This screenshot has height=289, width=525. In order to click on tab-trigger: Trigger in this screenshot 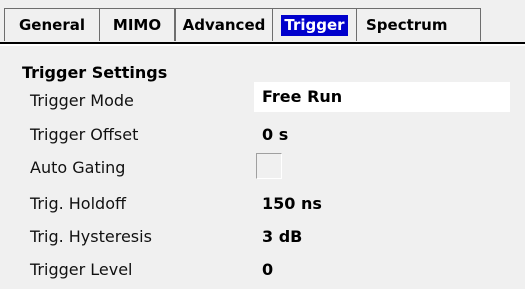, I will do `click(314, 24)`.